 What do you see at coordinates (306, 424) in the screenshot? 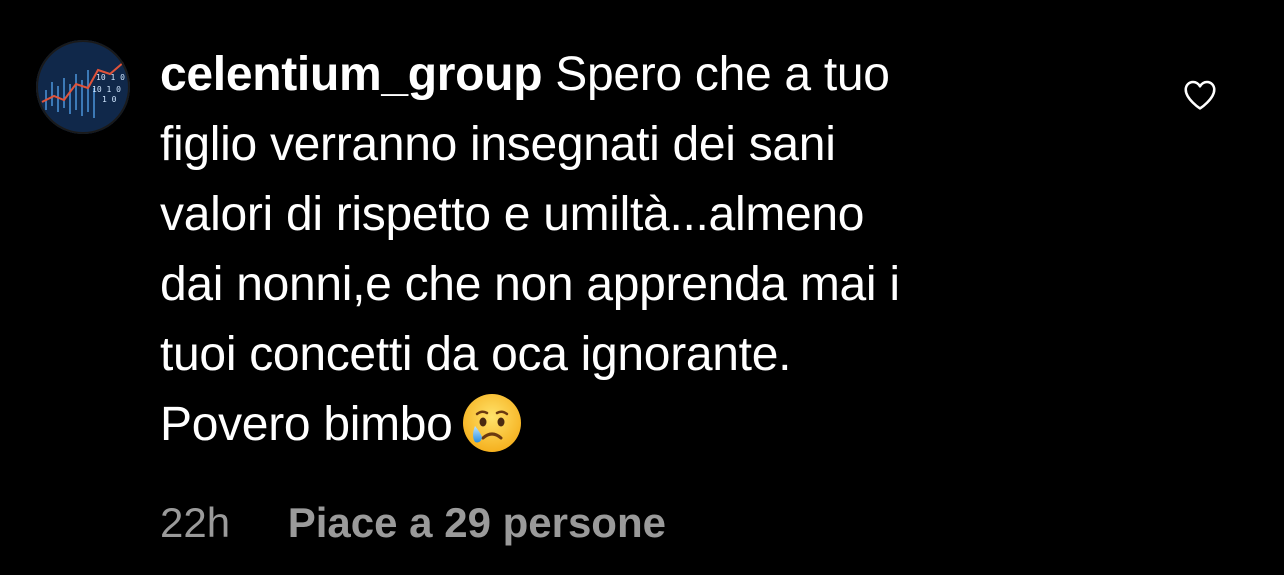
I see `comment-text-line: Povero bimbo` at bounding box center [306, 424].